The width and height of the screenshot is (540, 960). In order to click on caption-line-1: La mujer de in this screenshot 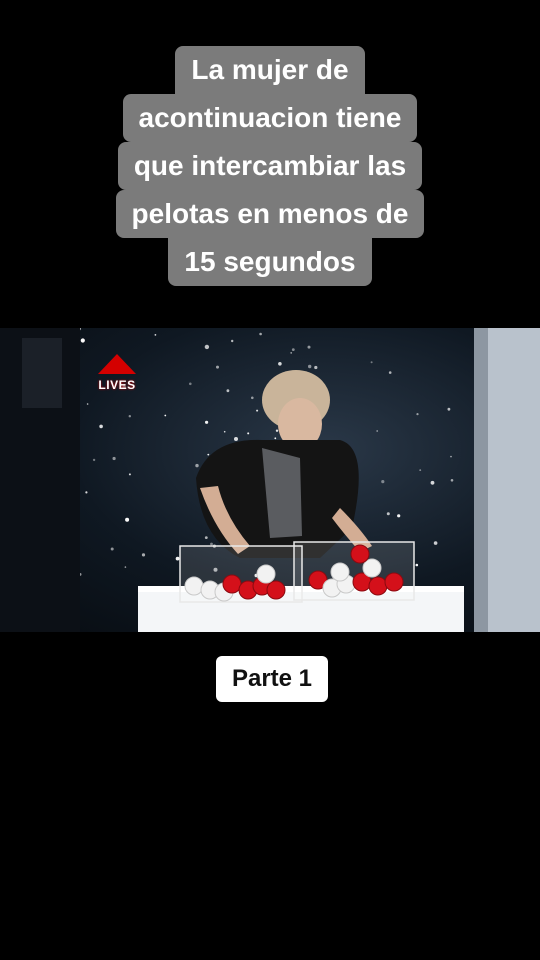, I will do `click(270, 70)`.